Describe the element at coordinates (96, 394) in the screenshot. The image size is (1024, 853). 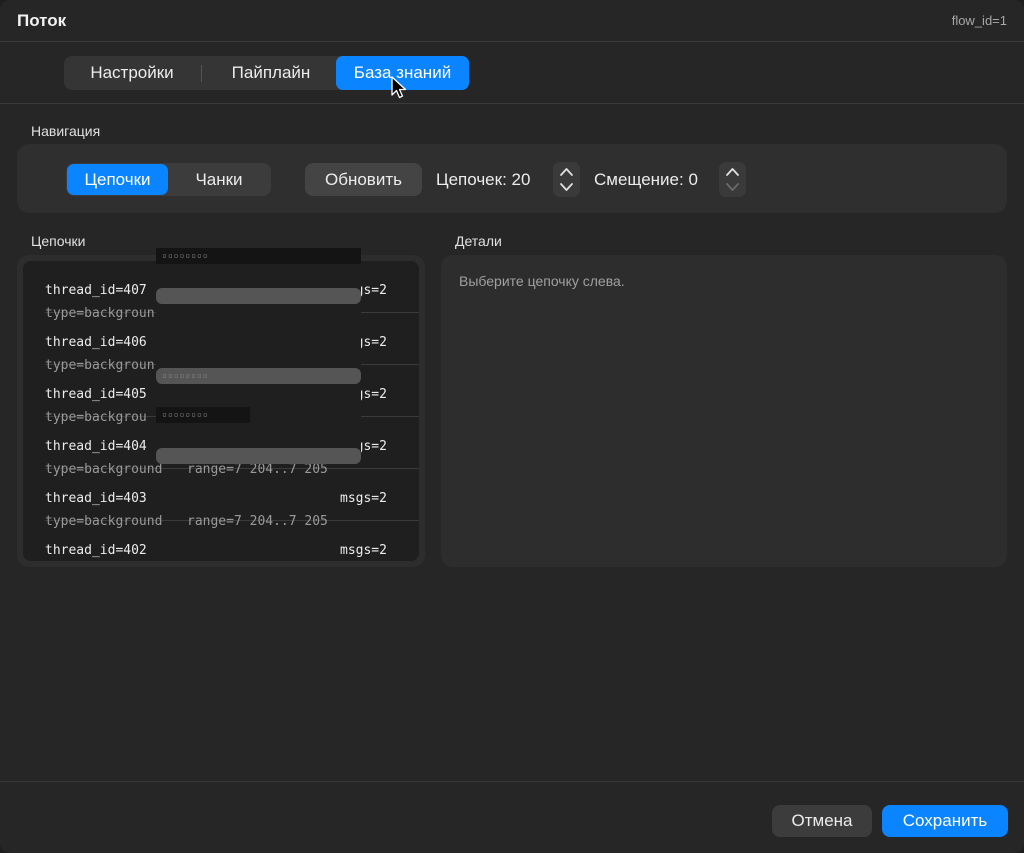
I see `thread-id: thread_id=405` at that location.